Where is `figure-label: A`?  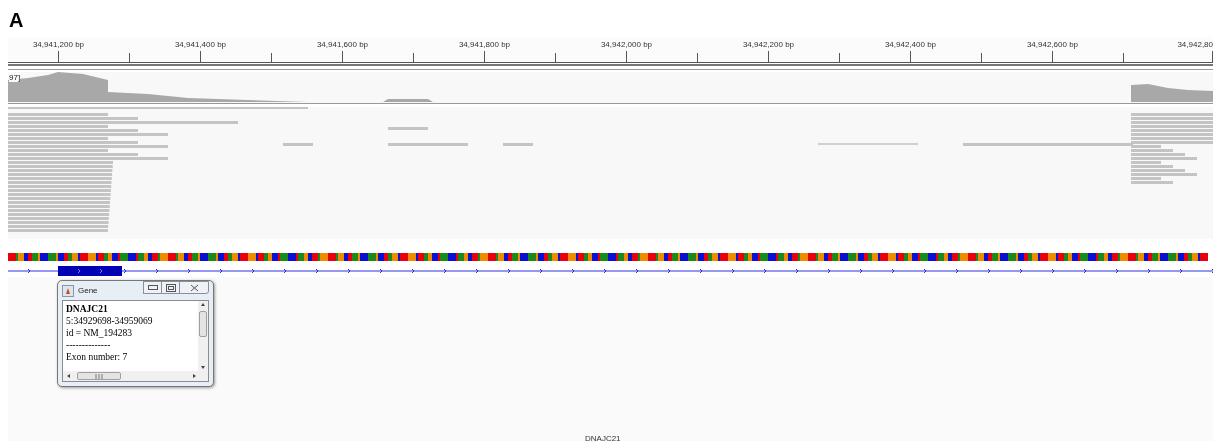 figure-label: A is located at coordinates (16, 20).